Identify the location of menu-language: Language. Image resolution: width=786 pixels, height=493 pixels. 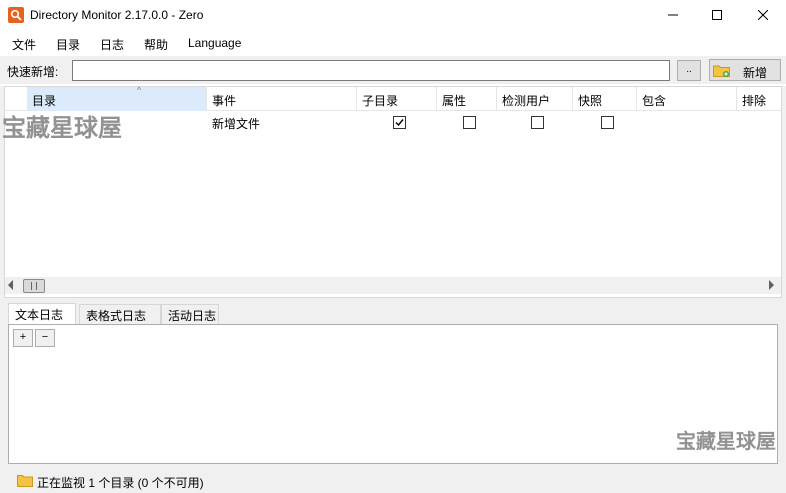
(214, 43).